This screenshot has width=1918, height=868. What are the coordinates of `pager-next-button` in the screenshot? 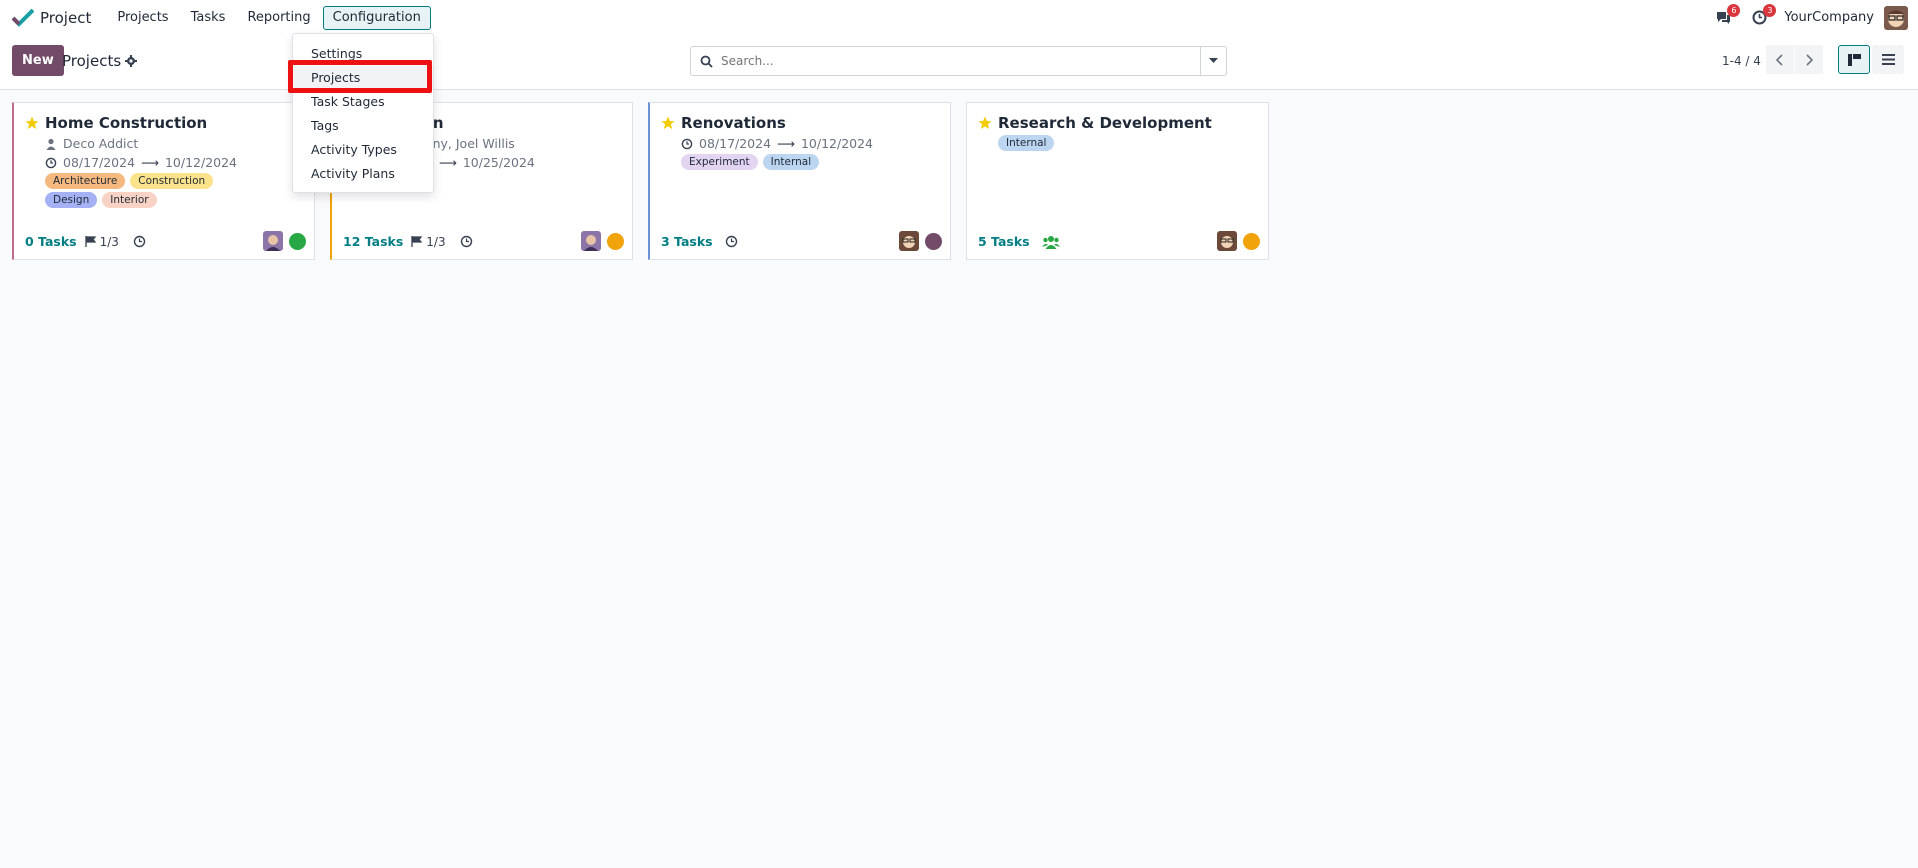 It's located at (1809, 59).